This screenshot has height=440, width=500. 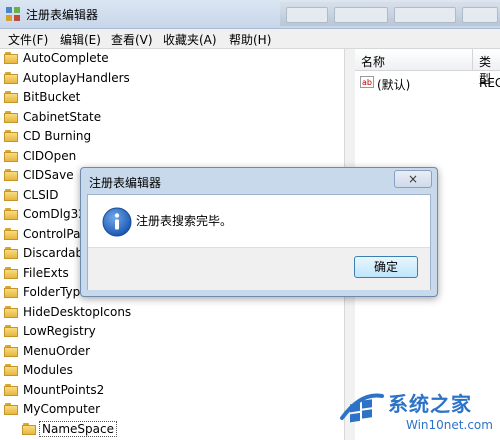 What do you see at coordinates (170, 351) in the screenshot?
I see `tree-item: MenuOrder` at bounding box center [170, 351].